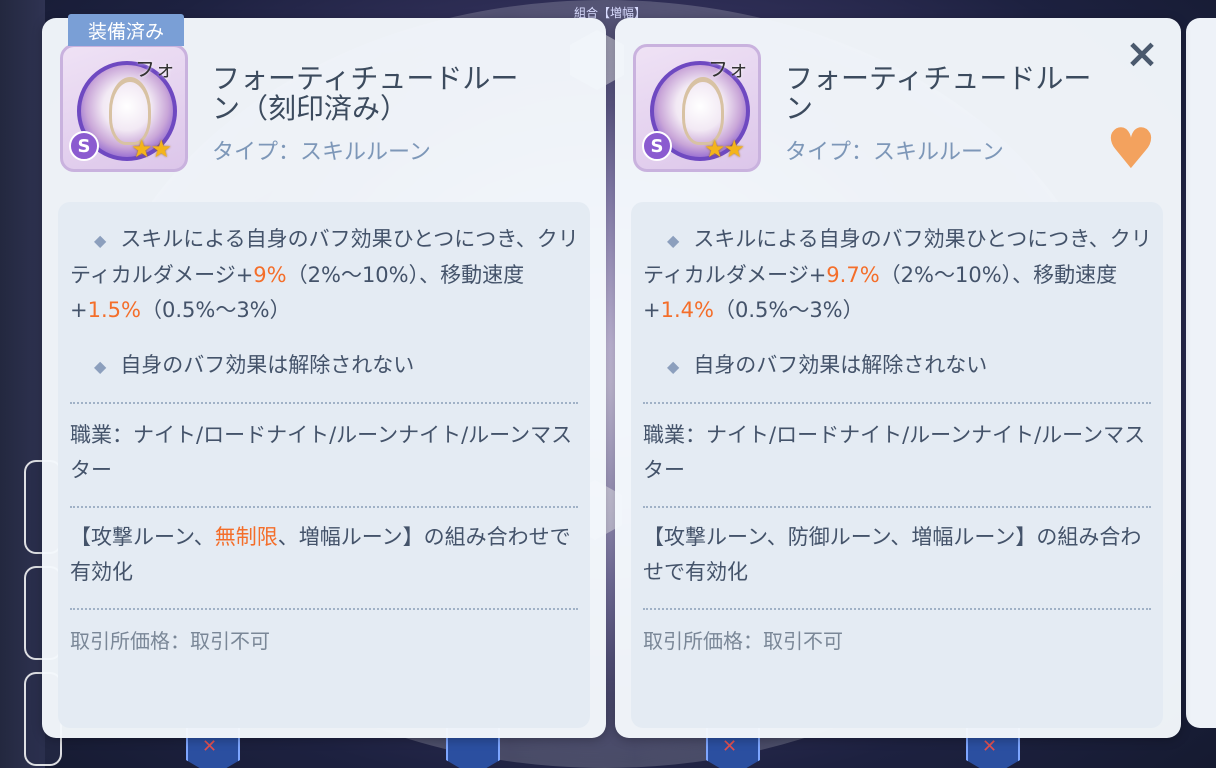 The image size is (1216, 768). What do you see at coordinates (365, 93) in the screenshot?
I see `item-name: フォーティチュードルーン（刻印済み）` at bounding box center [365, 93].